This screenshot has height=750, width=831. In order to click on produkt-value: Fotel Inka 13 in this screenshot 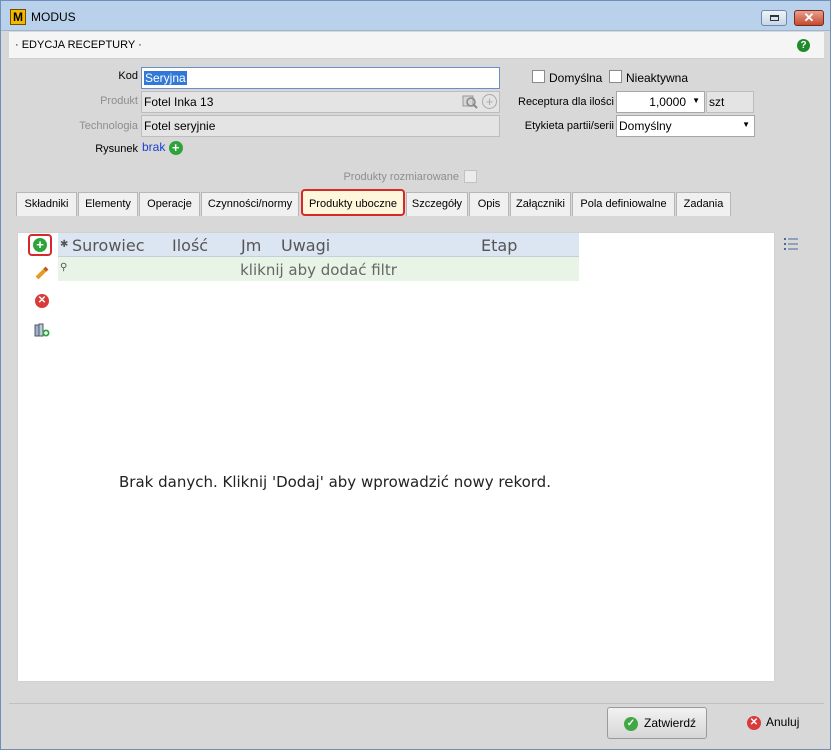, I will do `click(179, 102)`.